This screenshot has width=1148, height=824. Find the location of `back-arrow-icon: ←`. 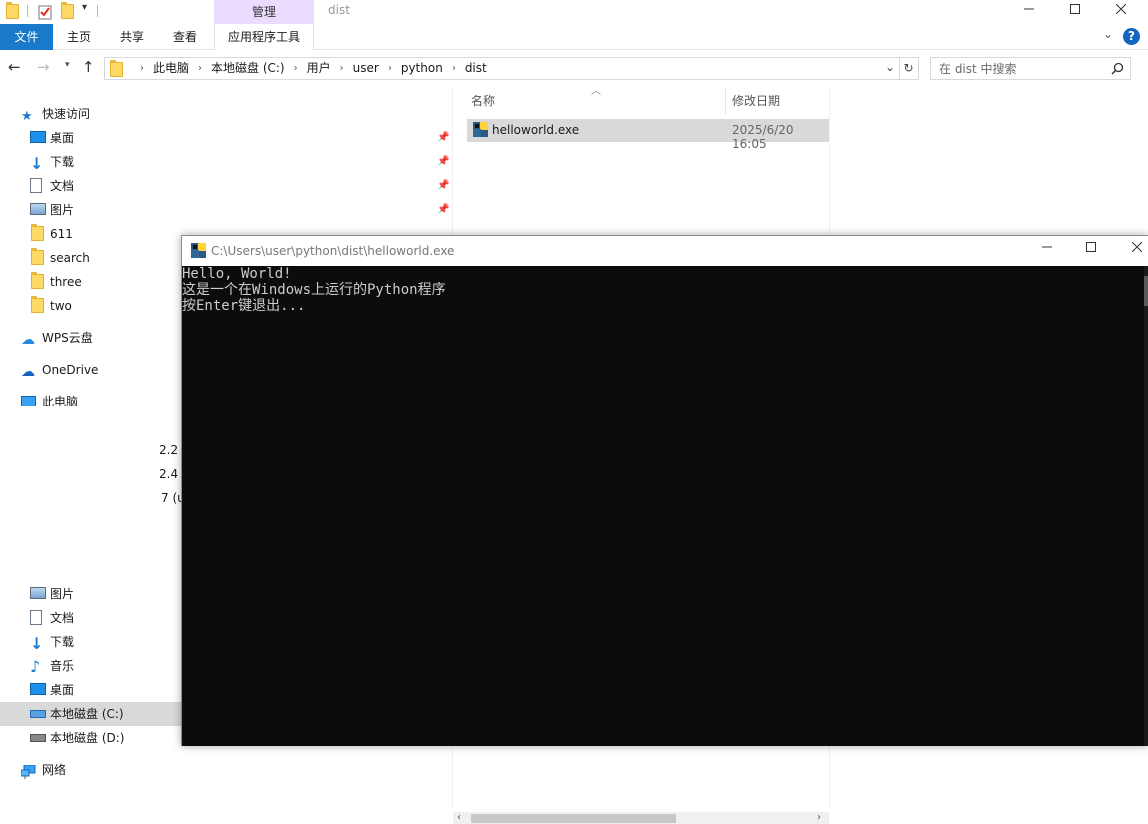

back-arrow-icon: ← is located at coordinates (14, 67).